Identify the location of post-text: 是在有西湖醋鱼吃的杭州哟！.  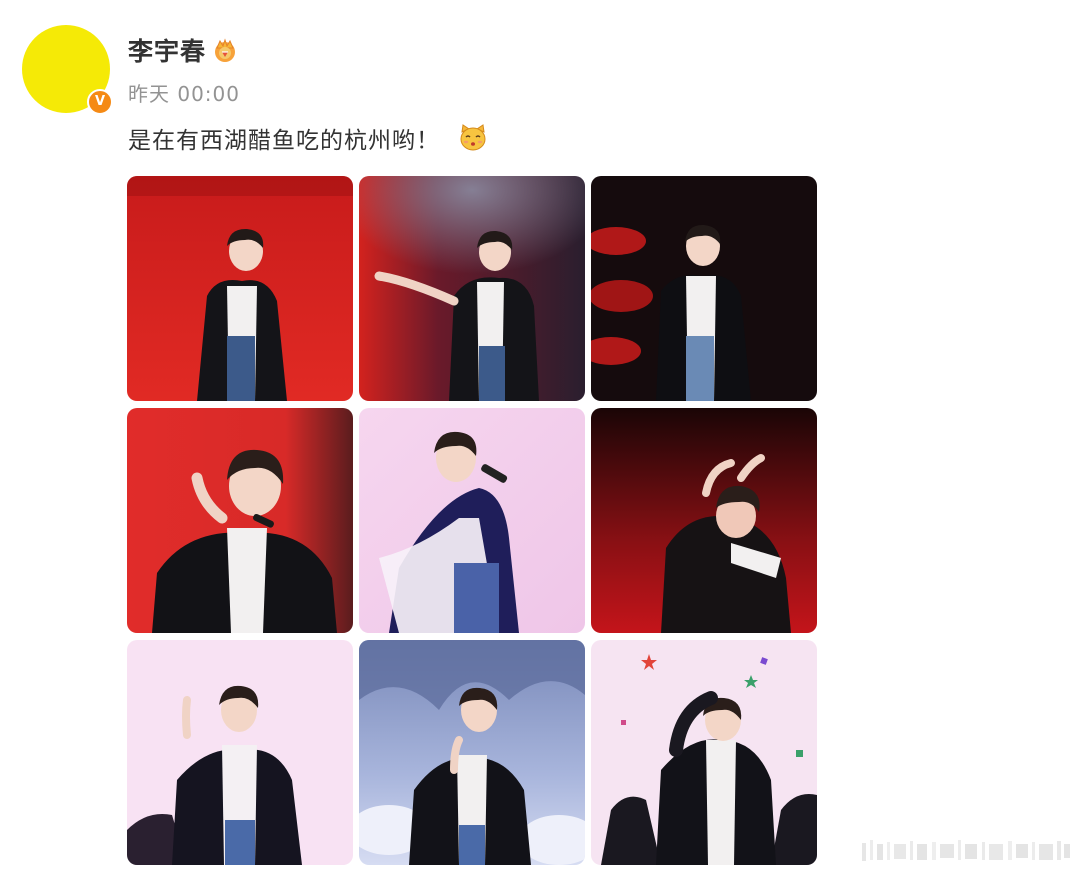
(284, 141).